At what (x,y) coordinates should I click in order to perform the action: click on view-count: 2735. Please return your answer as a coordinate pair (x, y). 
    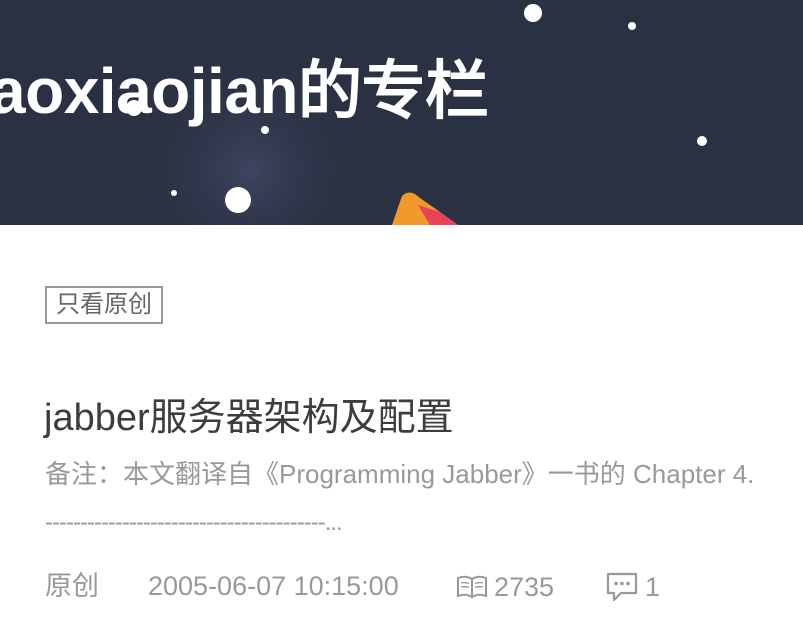
    Looking at the image, I should click on (505, 587).